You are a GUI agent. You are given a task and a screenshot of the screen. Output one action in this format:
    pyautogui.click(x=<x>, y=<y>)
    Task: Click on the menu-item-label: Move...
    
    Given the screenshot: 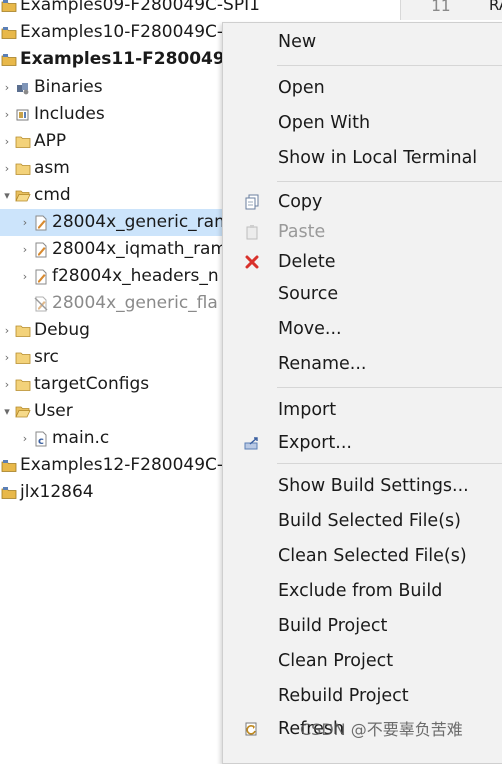 What is the action you would take?
    pyautogui.click(x=310, y=329)
    